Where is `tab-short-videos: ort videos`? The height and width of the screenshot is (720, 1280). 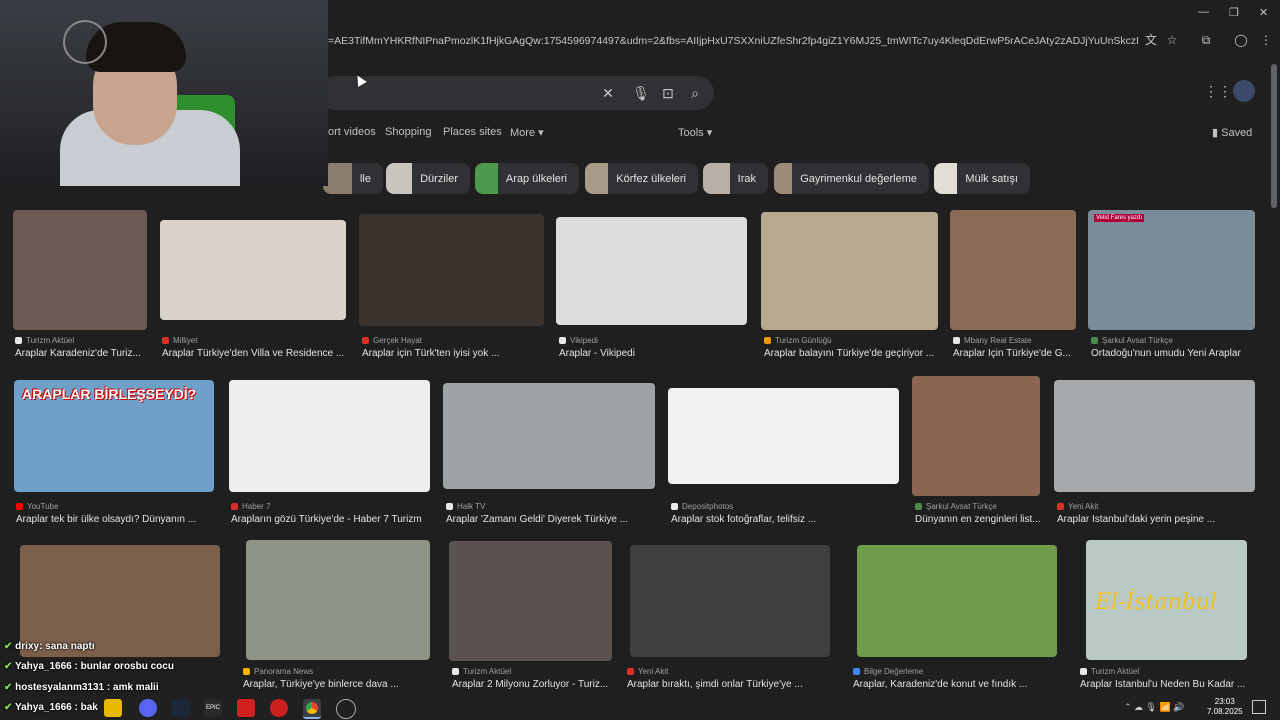
tab-short-videos: ort videos is located at coordinates (352, 132).